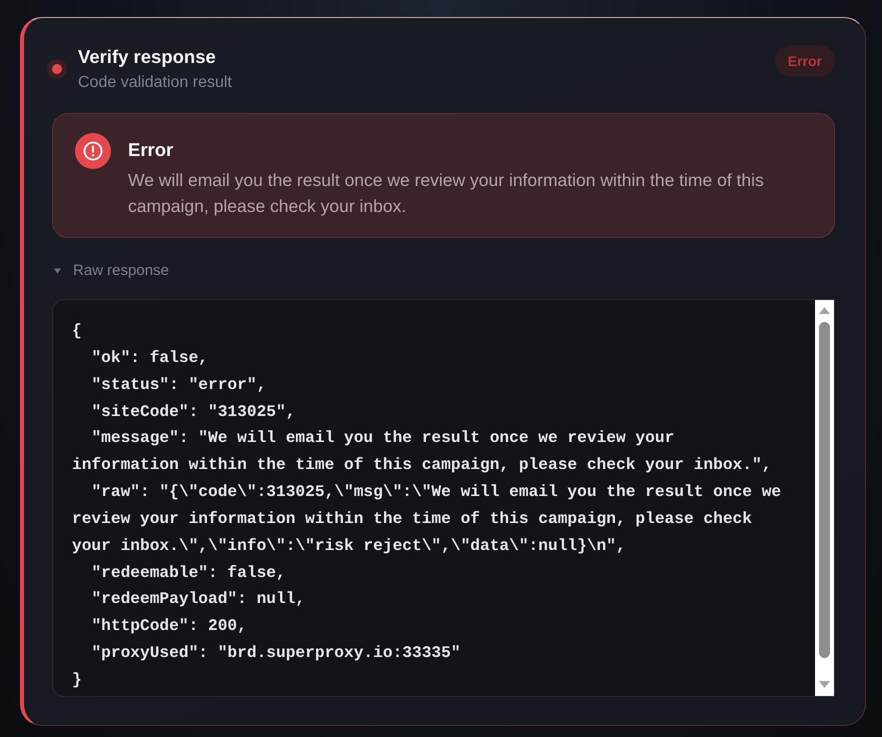  I want to click on exclamation-icon, so click(93, 151).